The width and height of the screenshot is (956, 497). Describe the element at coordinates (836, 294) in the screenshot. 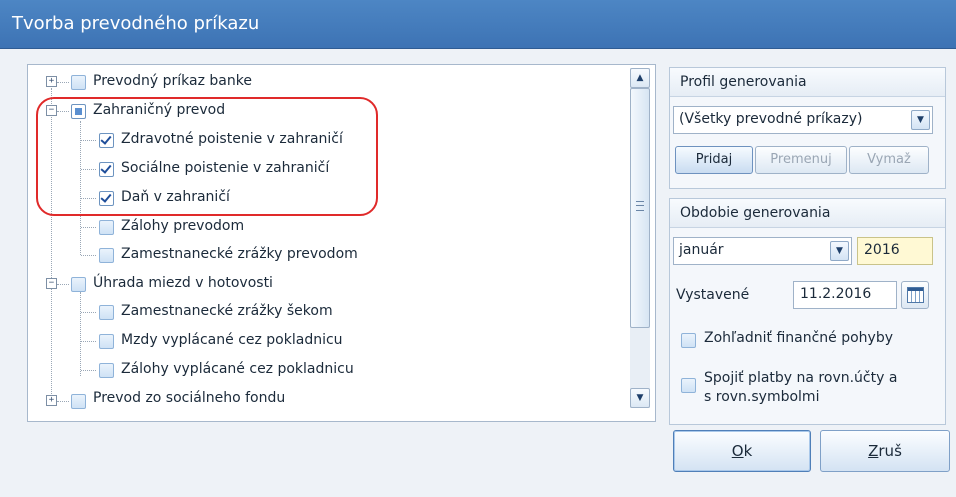

I see `issued-date-value: 11.2.2016` at that location.